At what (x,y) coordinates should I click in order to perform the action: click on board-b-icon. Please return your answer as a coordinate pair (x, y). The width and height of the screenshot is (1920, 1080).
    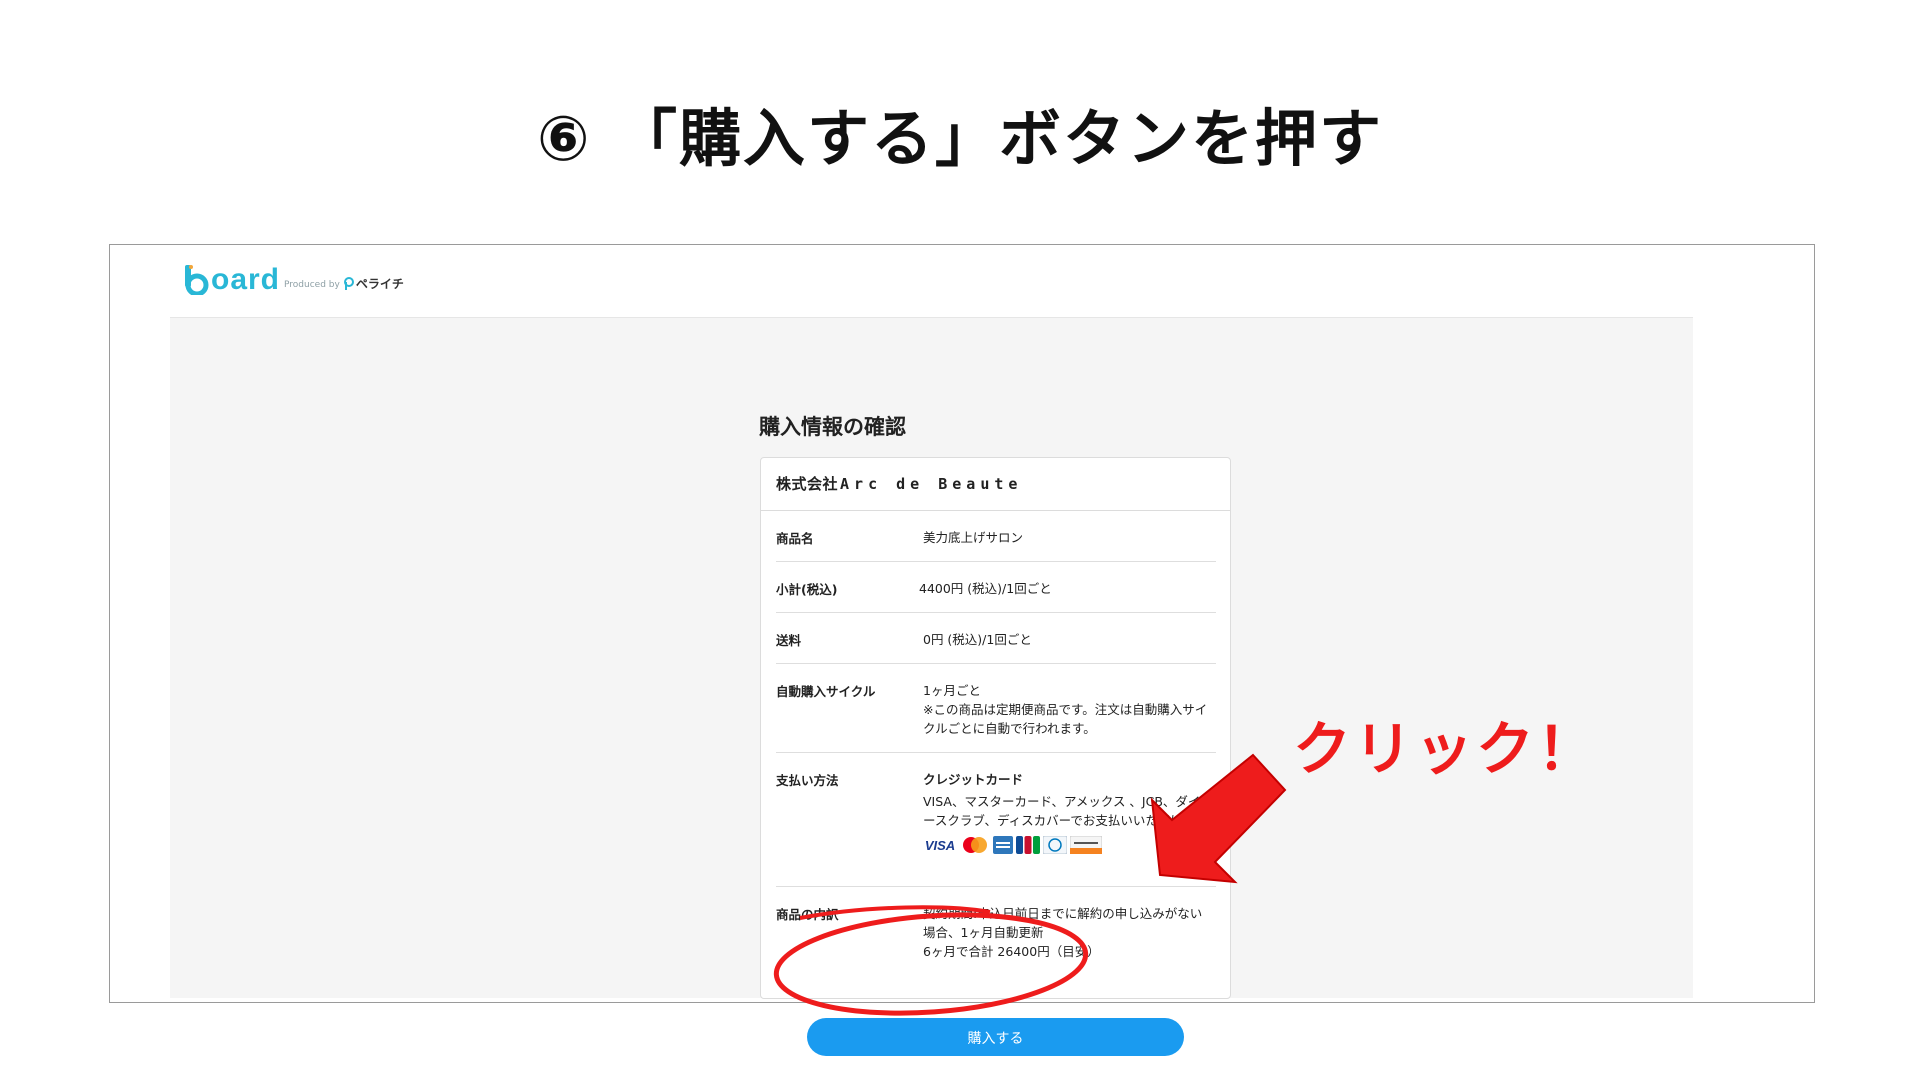
    Looking at the image, I should click on (197, 280).